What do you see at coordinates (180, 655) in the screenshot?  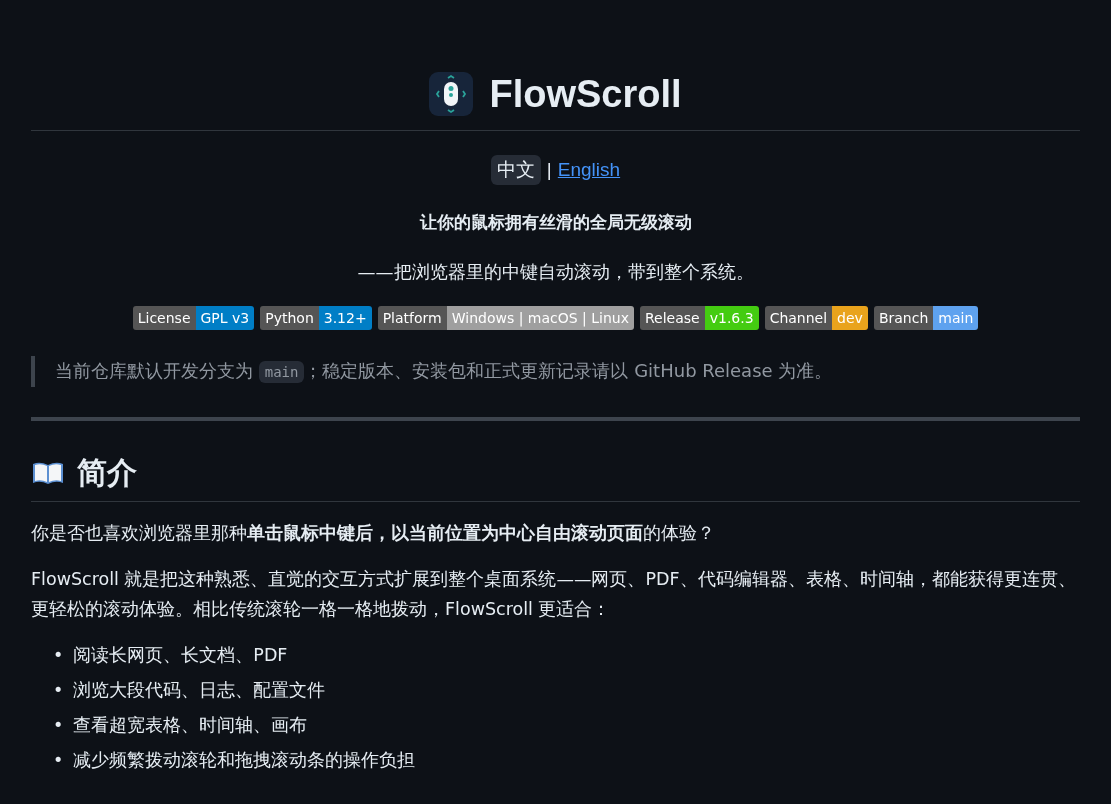 I see `list-item: 阅读长网页、长文档、PDF` at bounding box center [180, 655].